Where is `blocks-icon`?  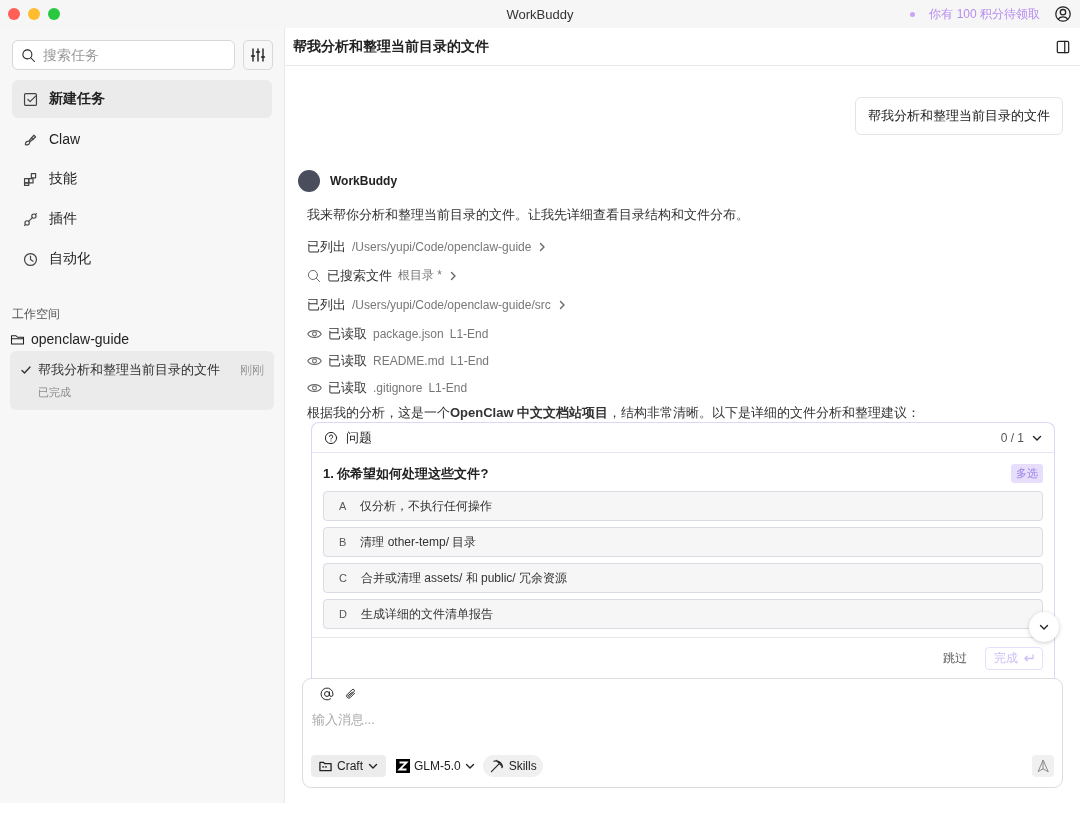 blocks-icon is located at coordinates (30, 179).